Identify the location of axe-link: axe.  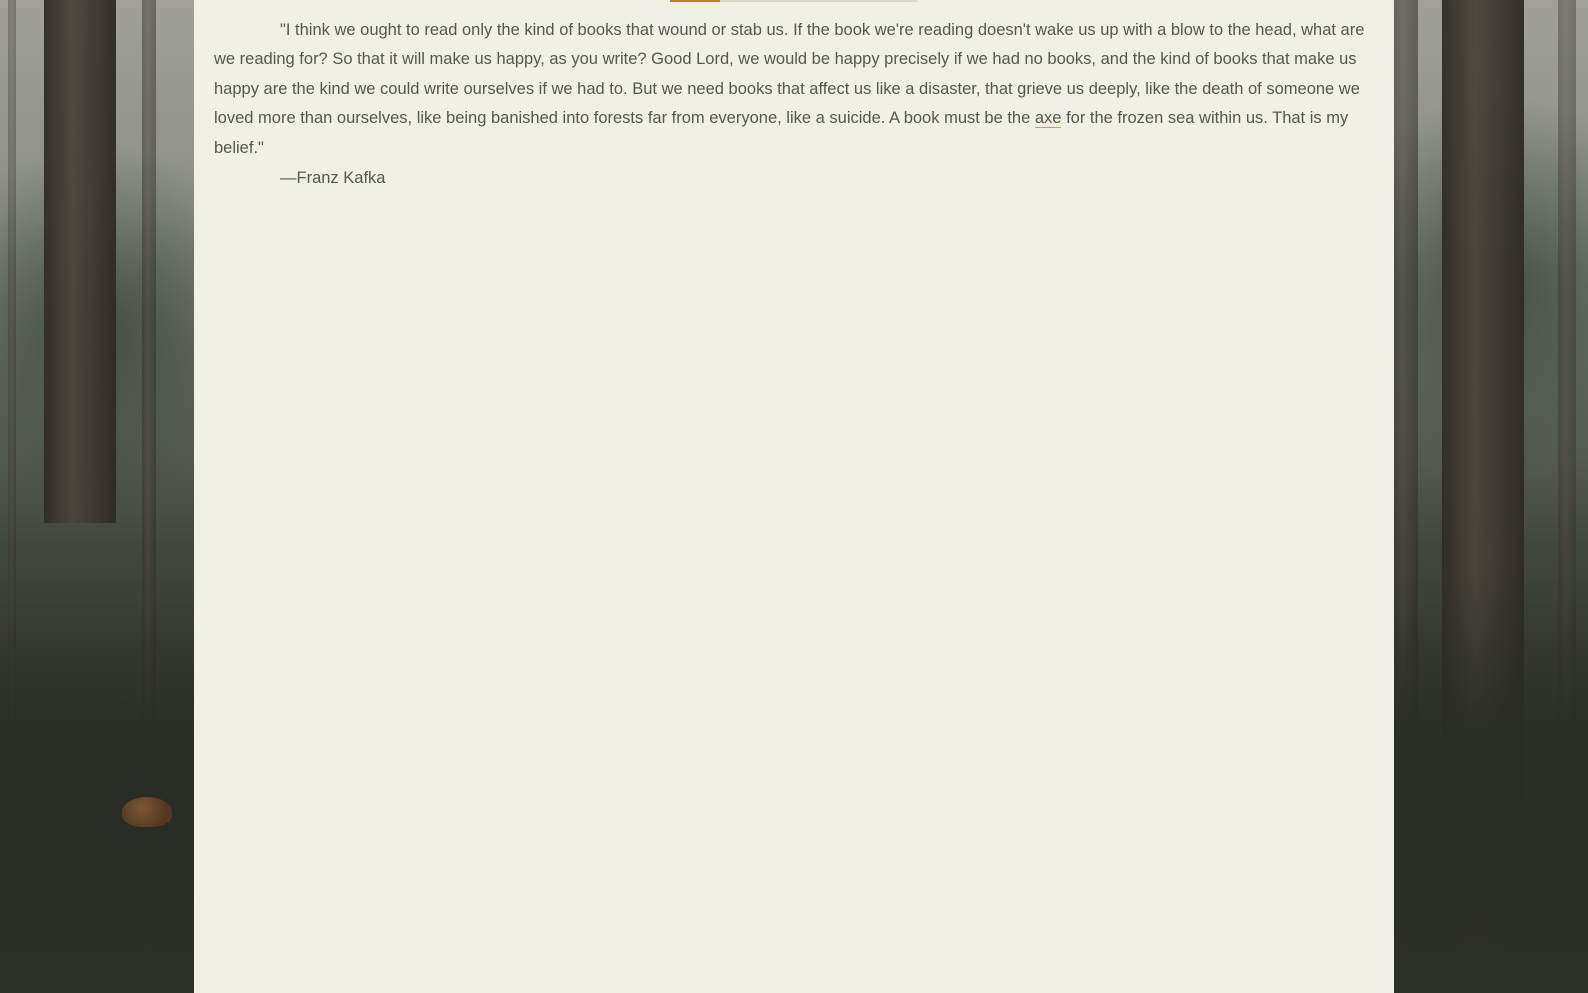
(1048, 119).